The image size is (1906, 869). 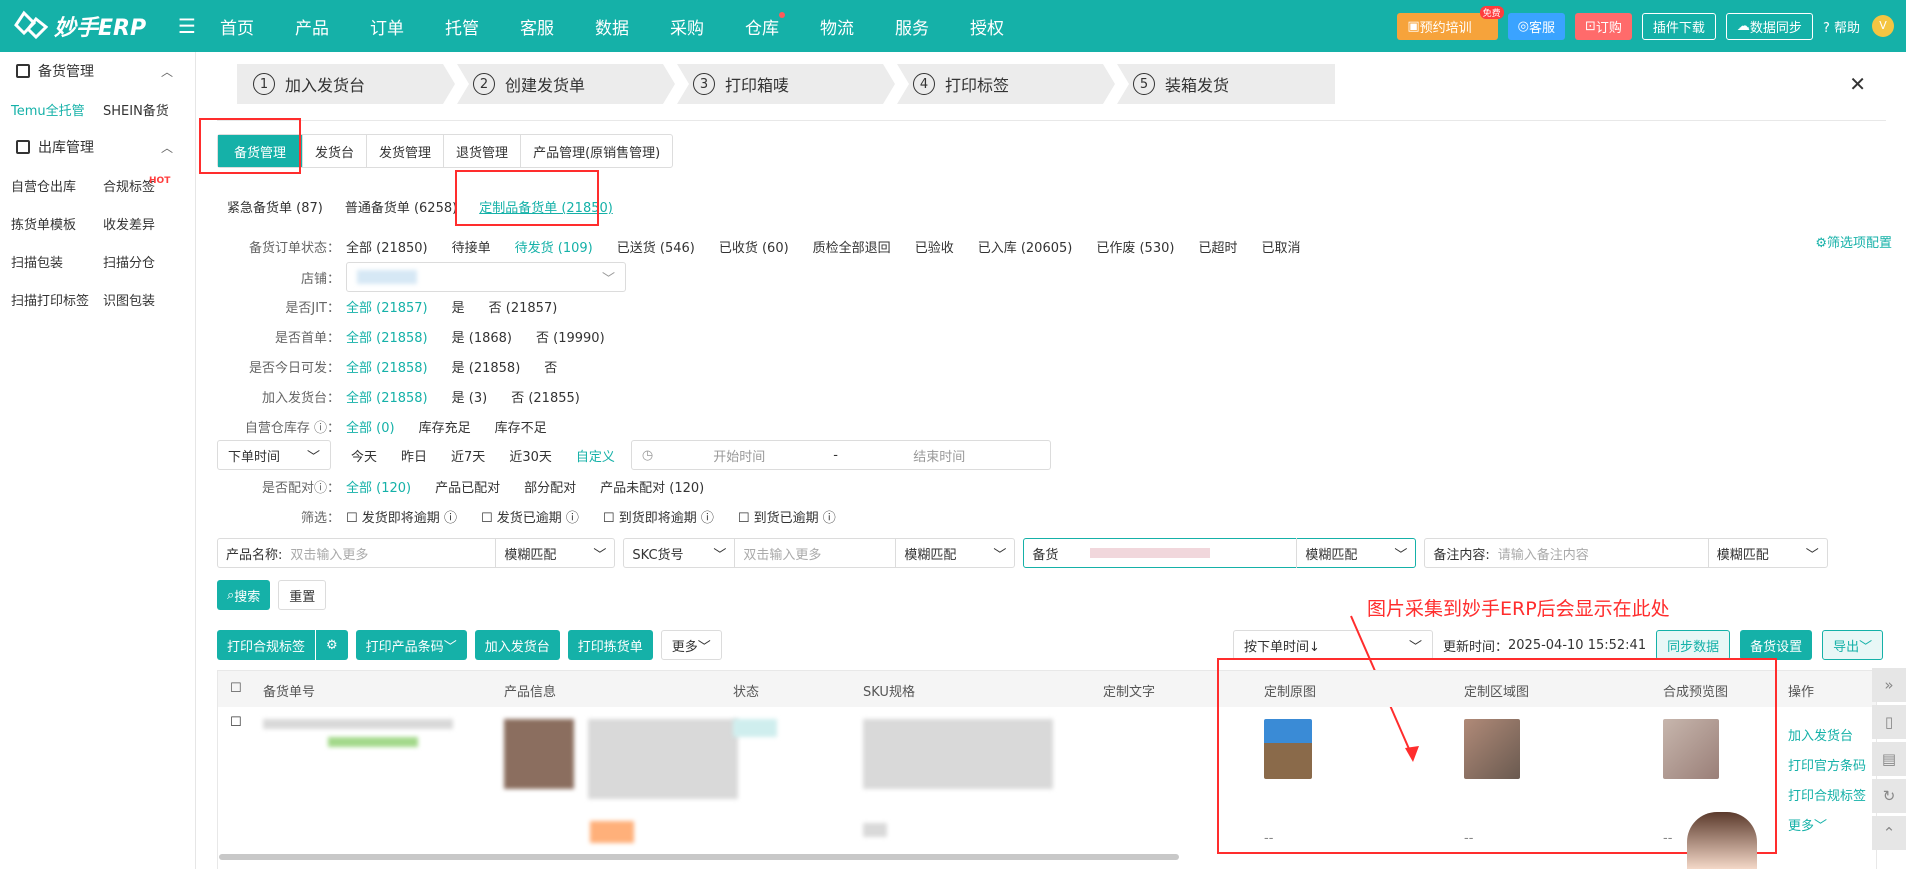 What do you see at coordinates (1536, 26) in the screenshot?
I see `service-button: ◎ 客服` at bounding box center [1536, 26].